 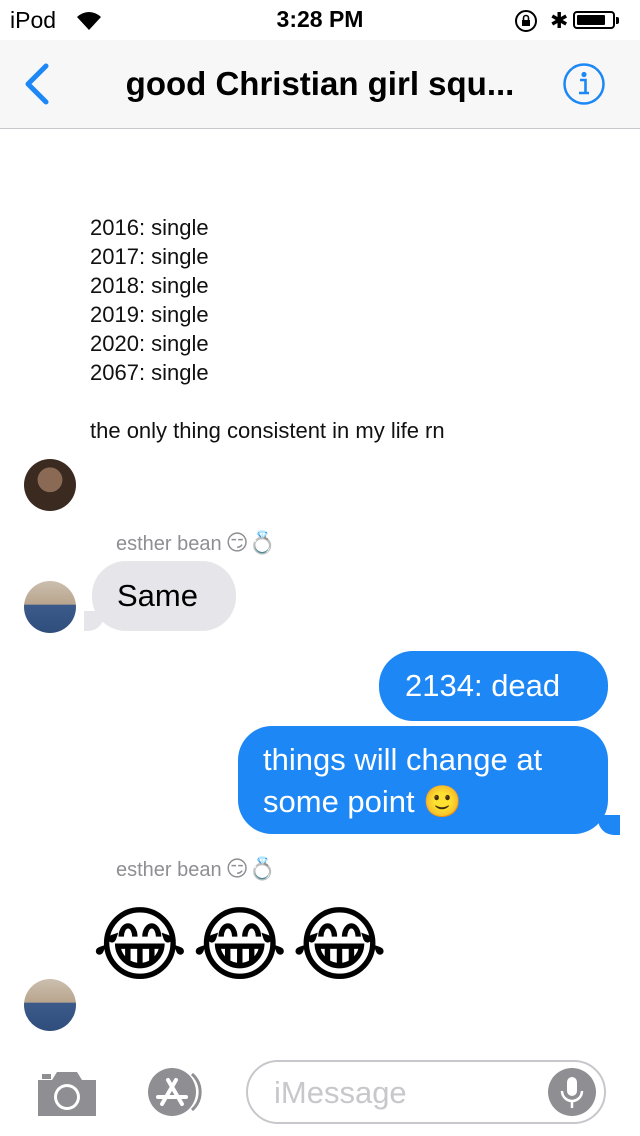 What do you see at coordinates (149, 314) in the screenshot?
I see `image-text-line: 2019: single` at bounding box center [149, 314].